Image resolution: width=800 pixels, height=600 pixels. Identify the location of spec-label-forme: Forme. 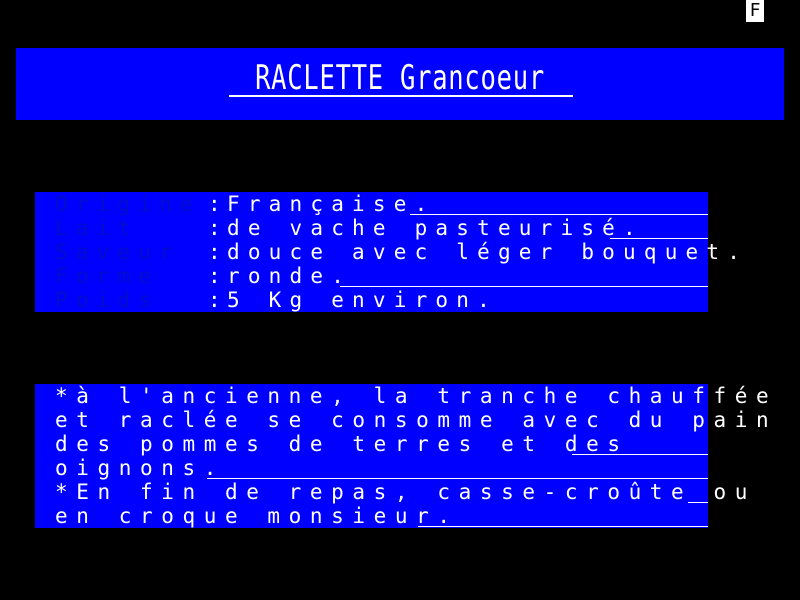
(107, 276).